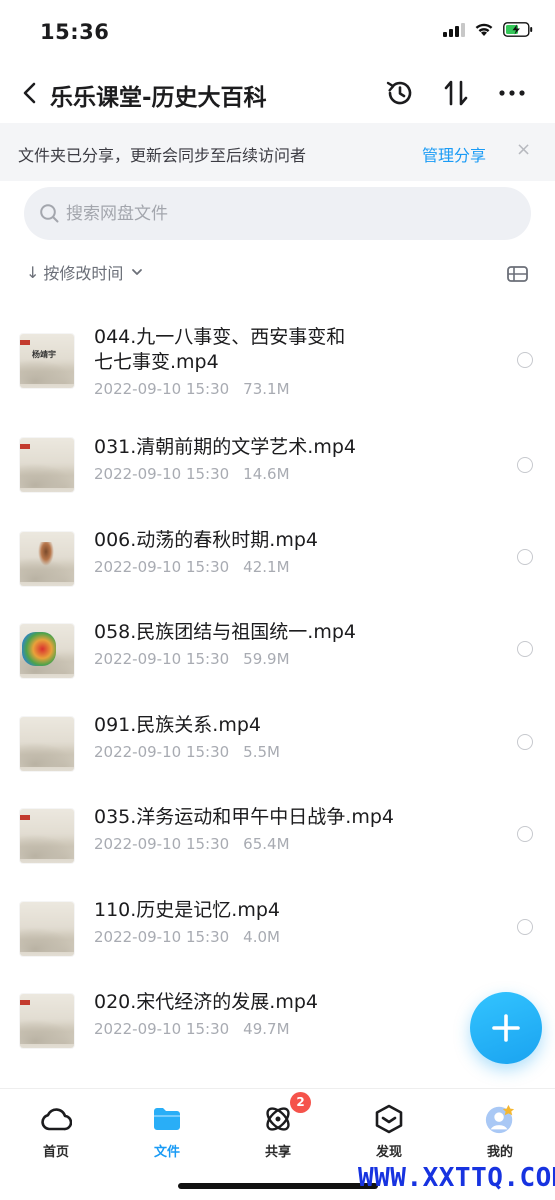  I want to click on file-meta: 2022-09-10 15:30 14.6M, so click(192, 474).